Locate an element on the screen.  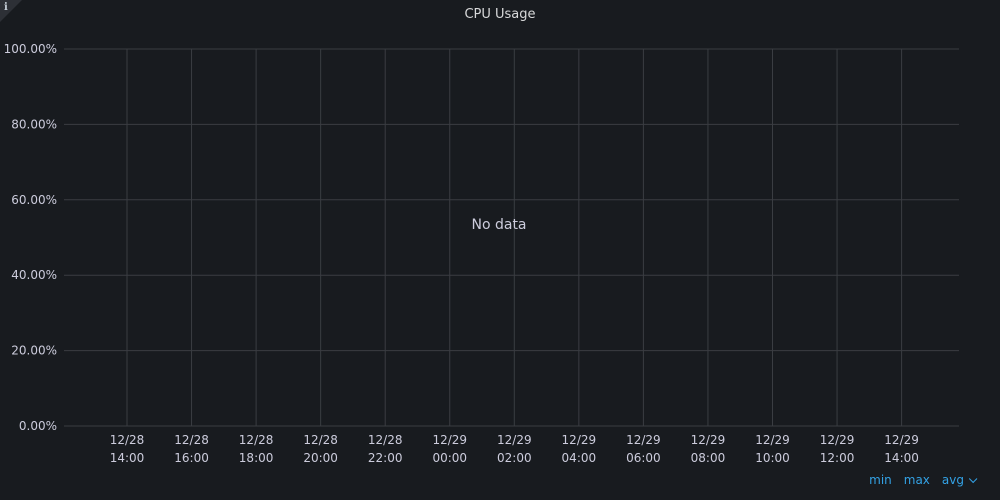
x-tick-label-time: 06:00 is located at coordinates (643, 458).